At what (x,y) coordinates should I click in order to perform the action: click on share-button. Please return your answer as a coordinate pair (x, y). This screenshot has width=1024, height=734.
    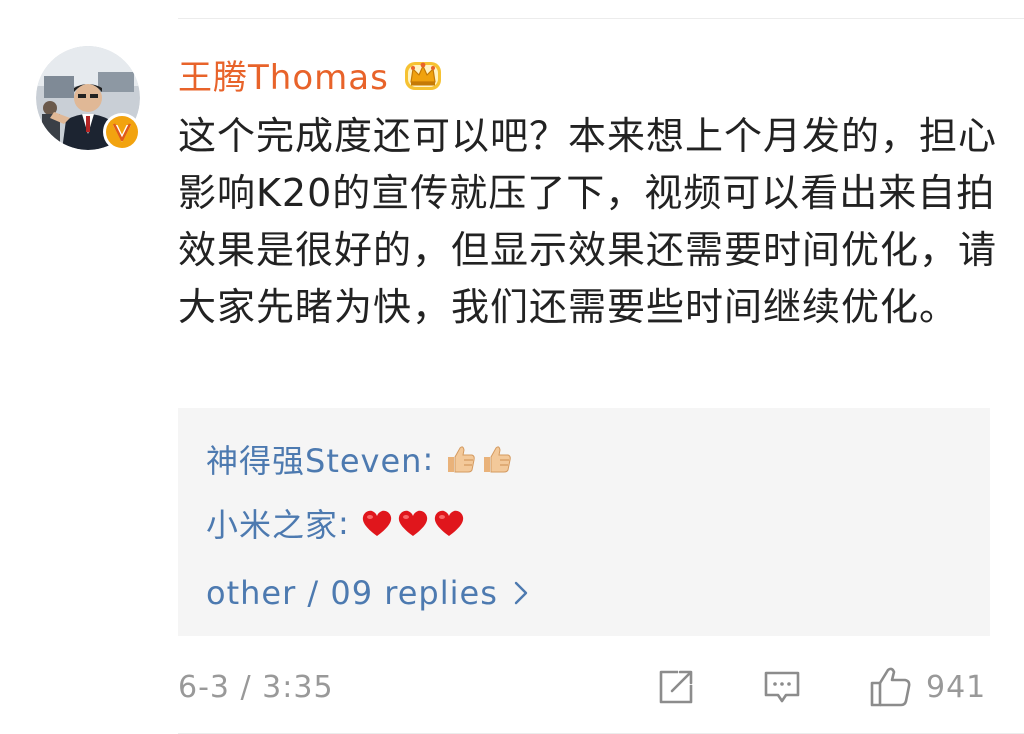
    Looking at the image, I should click on (676, 687).